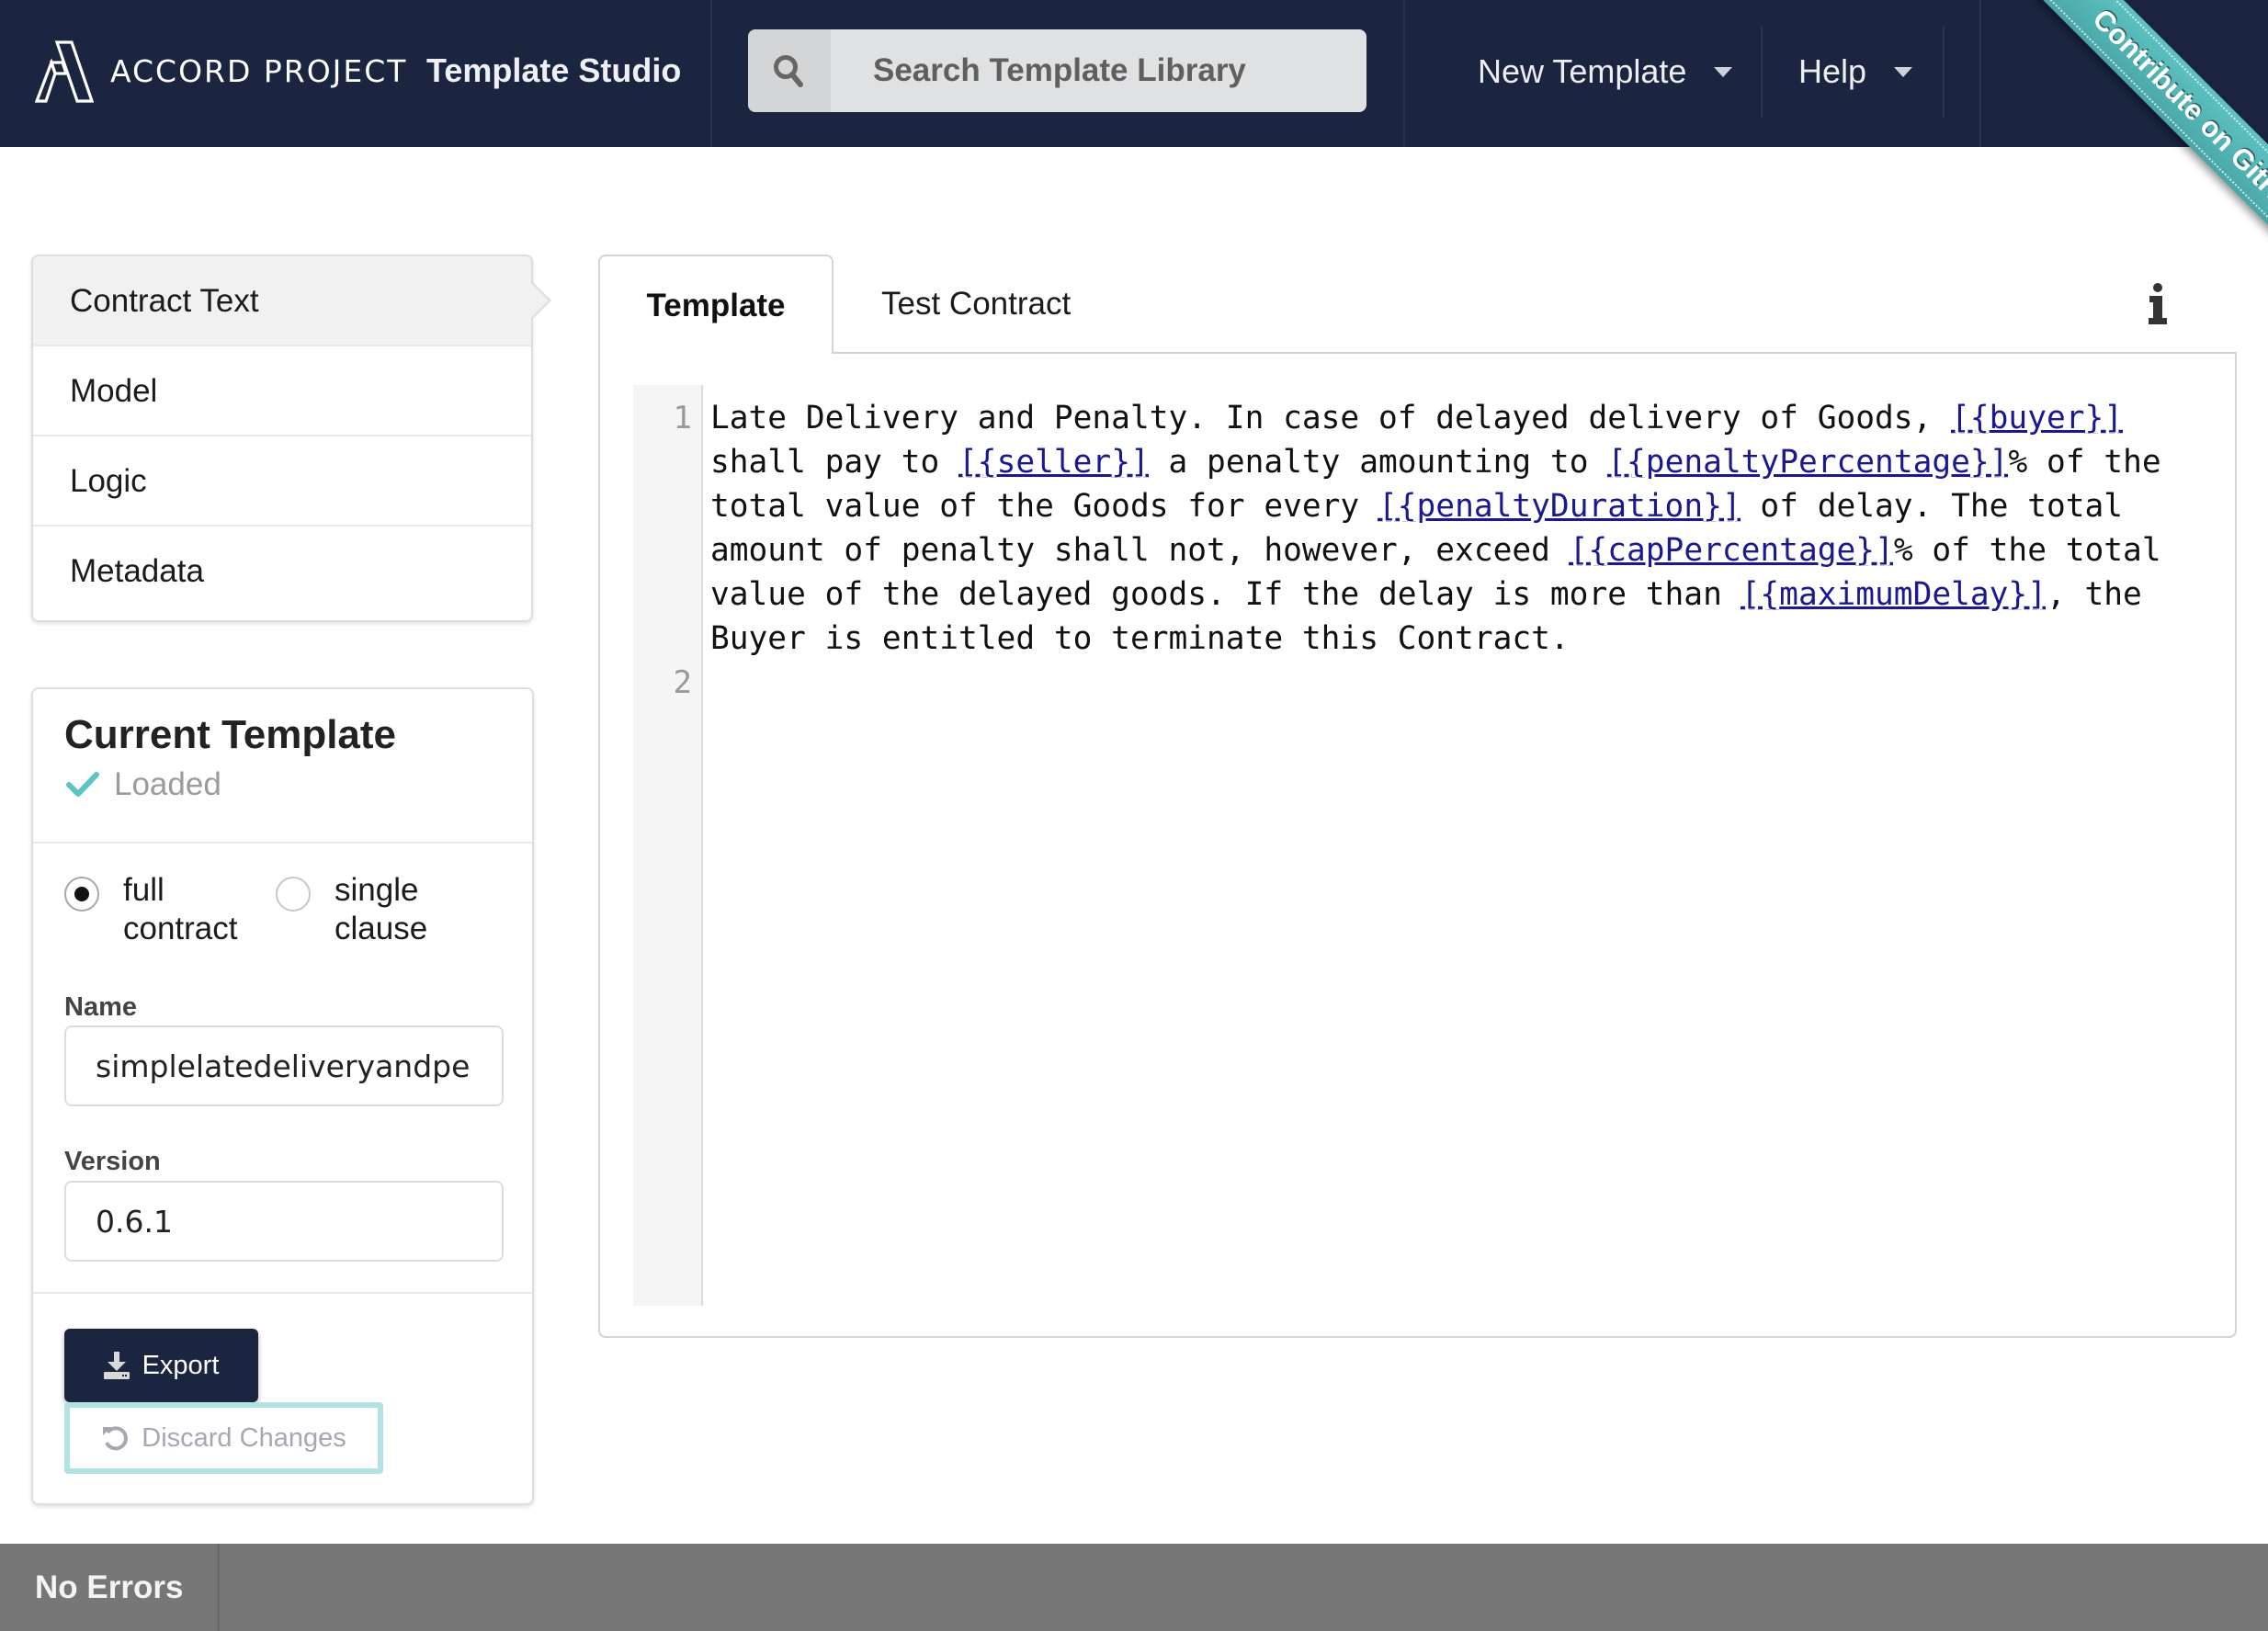  Describe the element at coordinates (114, 391) in the screenshot. I see `nav-item-label: Model` at that location.